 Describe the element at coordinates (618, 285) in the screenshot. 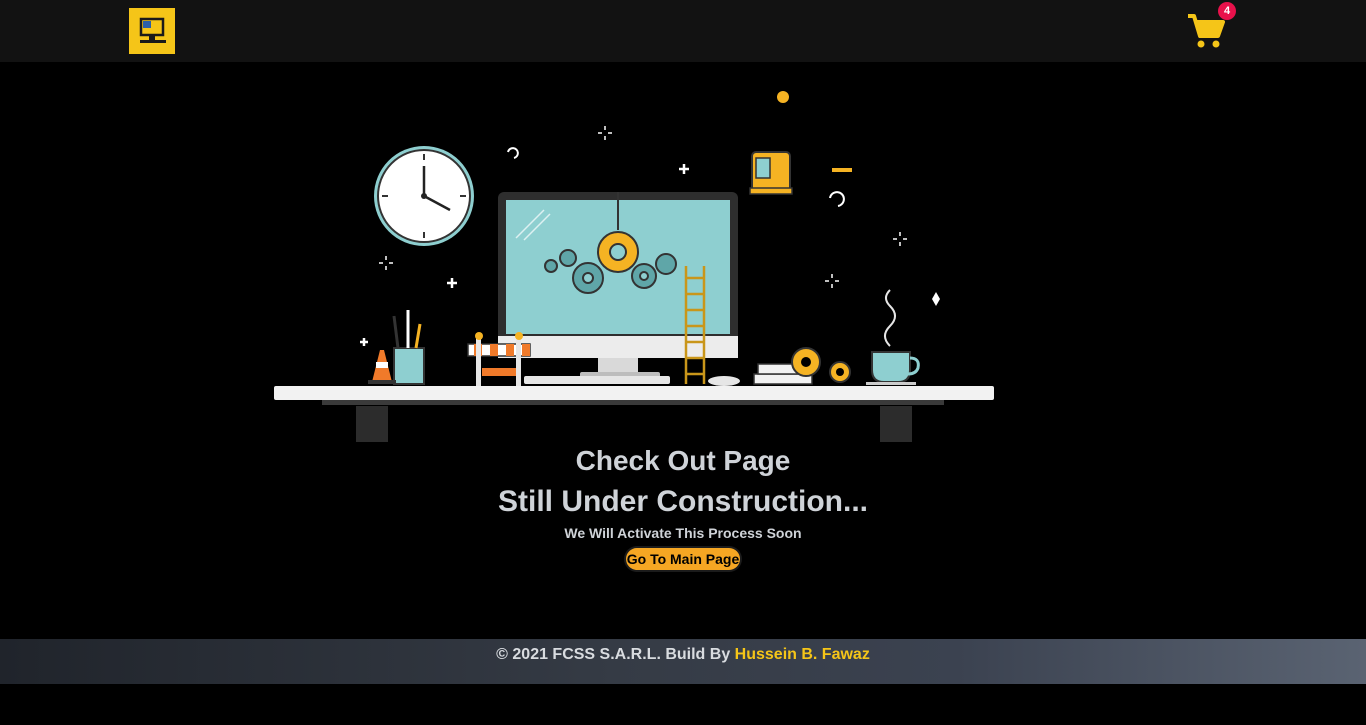

I see `monitor-icon` at that location.